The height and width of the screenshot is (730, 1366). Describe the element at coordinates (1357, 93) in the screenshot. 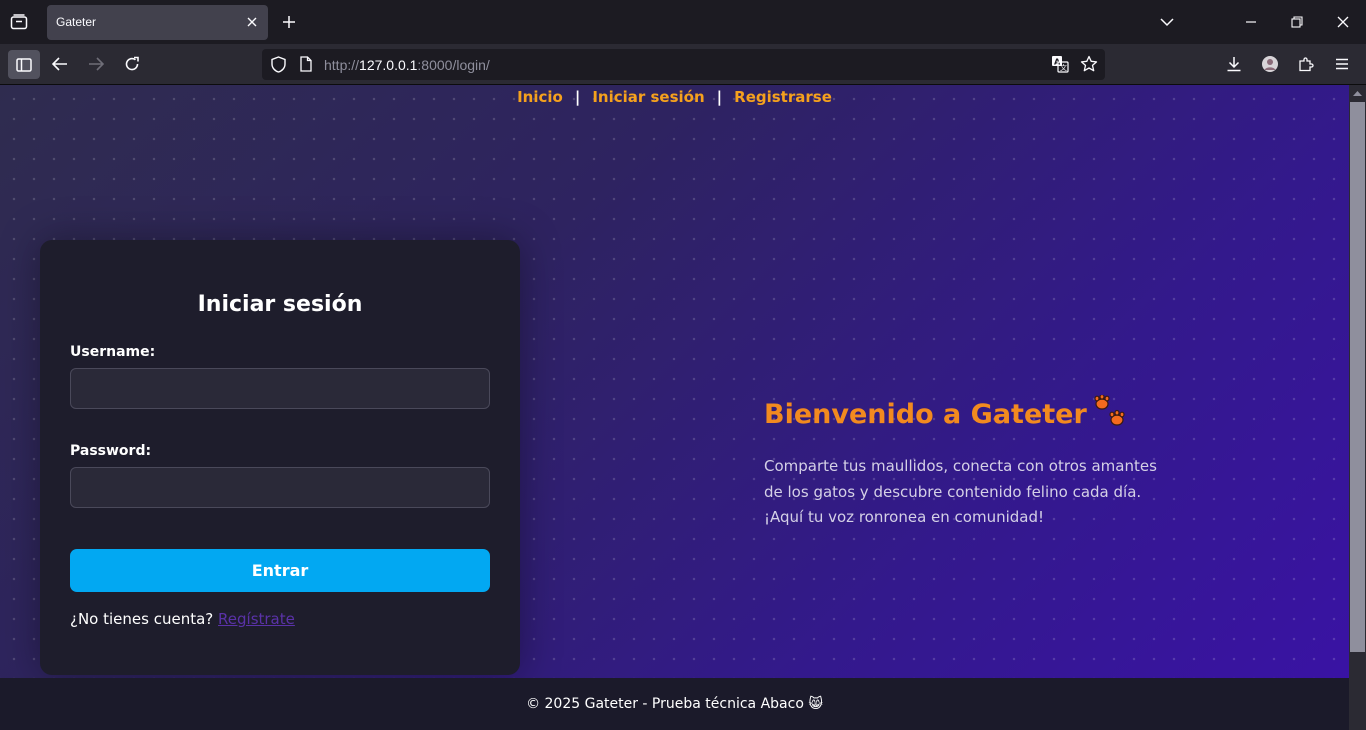

I see `scroll-up-icon` at that location.